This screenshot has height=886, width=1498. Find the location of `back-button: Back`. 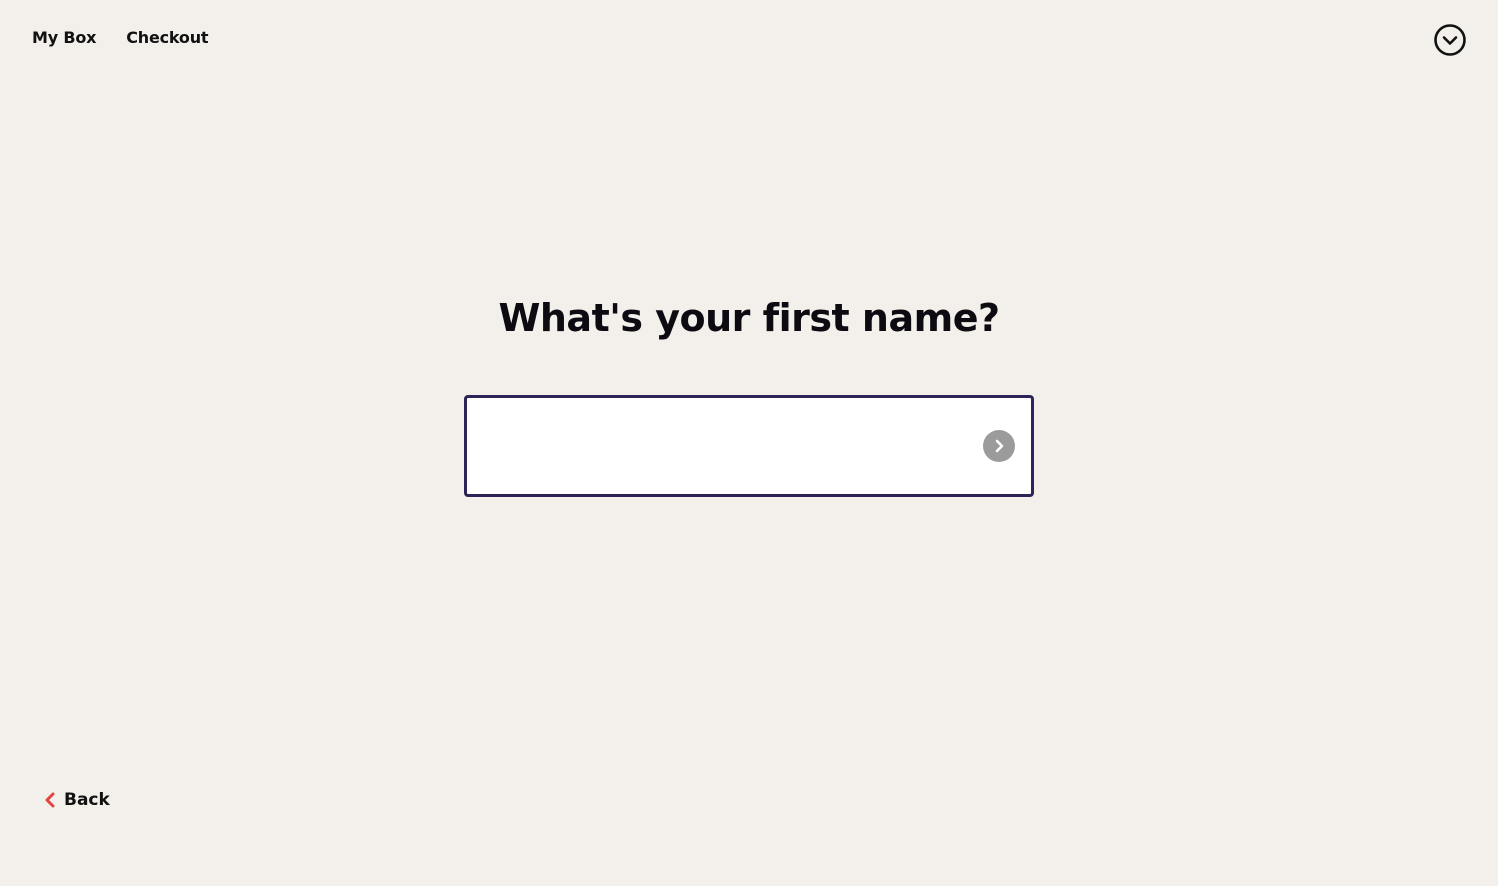

back-button: Back is located at coordinates (77, 800).